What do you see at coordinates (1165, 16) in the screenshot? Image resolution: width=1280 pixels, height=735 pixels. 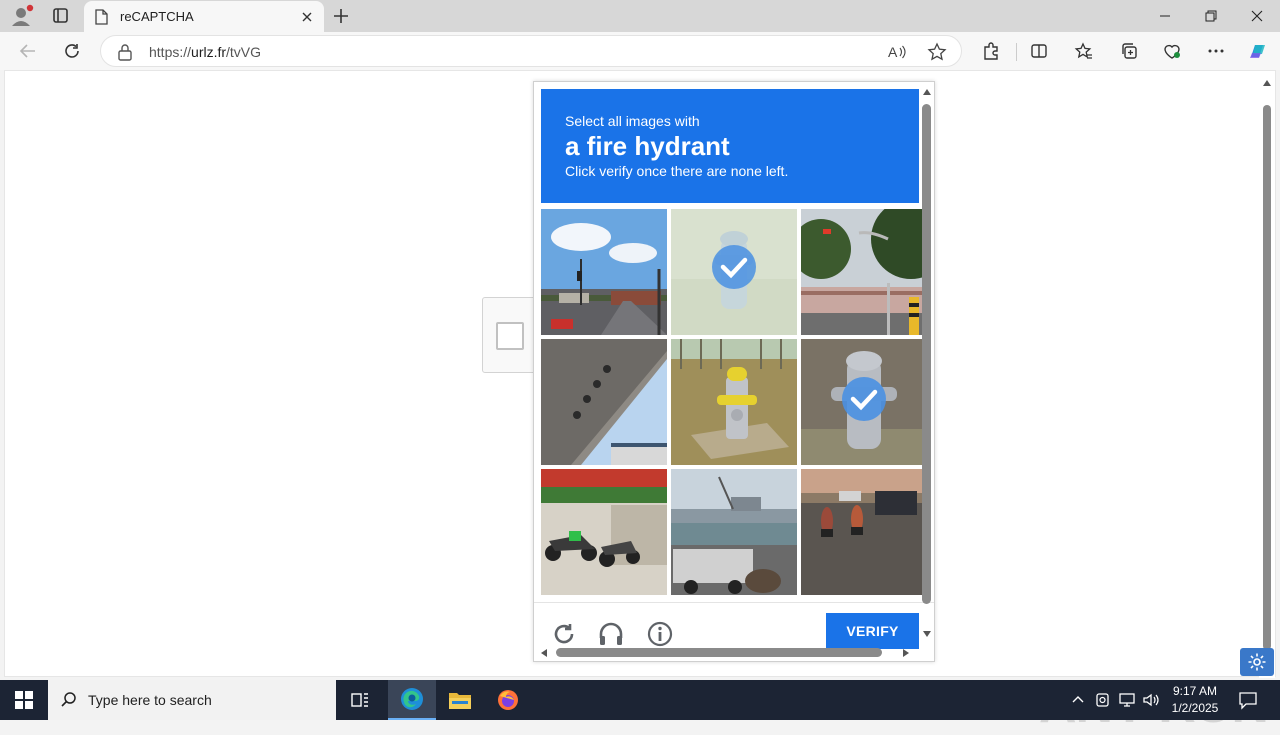 I see `minimize-icon` at bounding box center [1165, 16].